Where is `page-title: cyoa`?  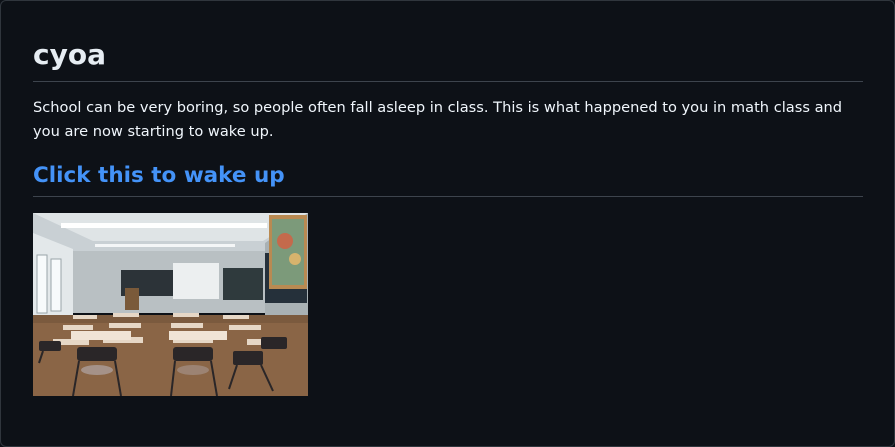 page-title: cyoa is located at coordinates (448, 58).